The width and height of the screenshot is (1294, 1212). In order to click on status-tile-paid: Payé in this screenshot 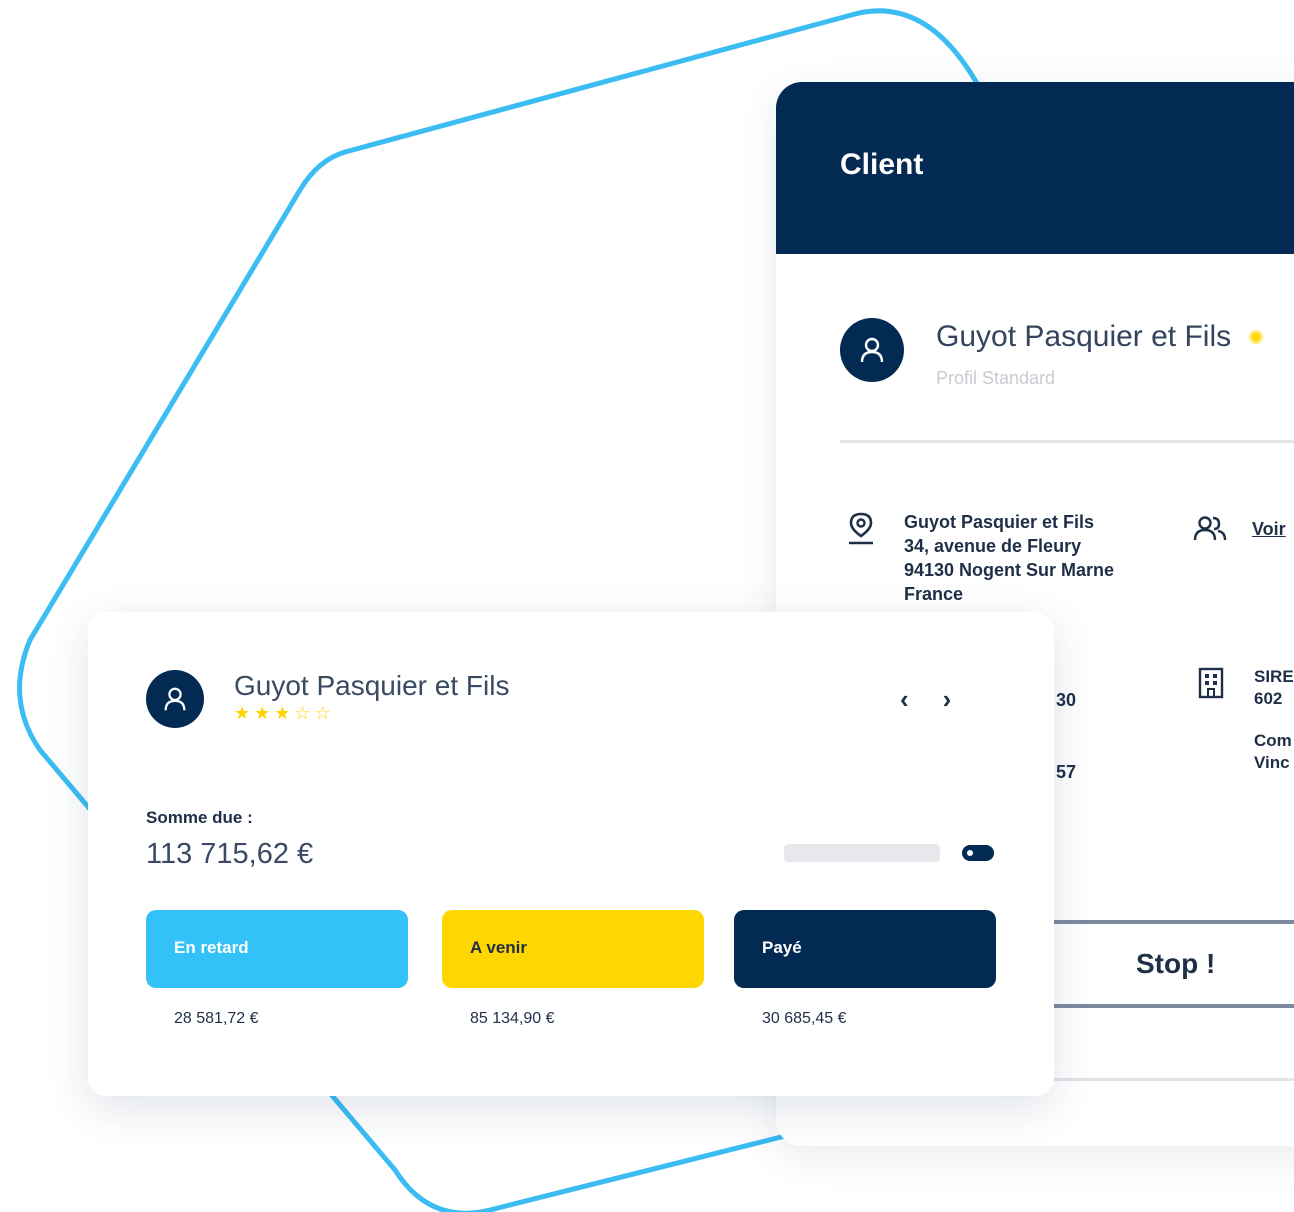, I will do `click(865, 949)`.